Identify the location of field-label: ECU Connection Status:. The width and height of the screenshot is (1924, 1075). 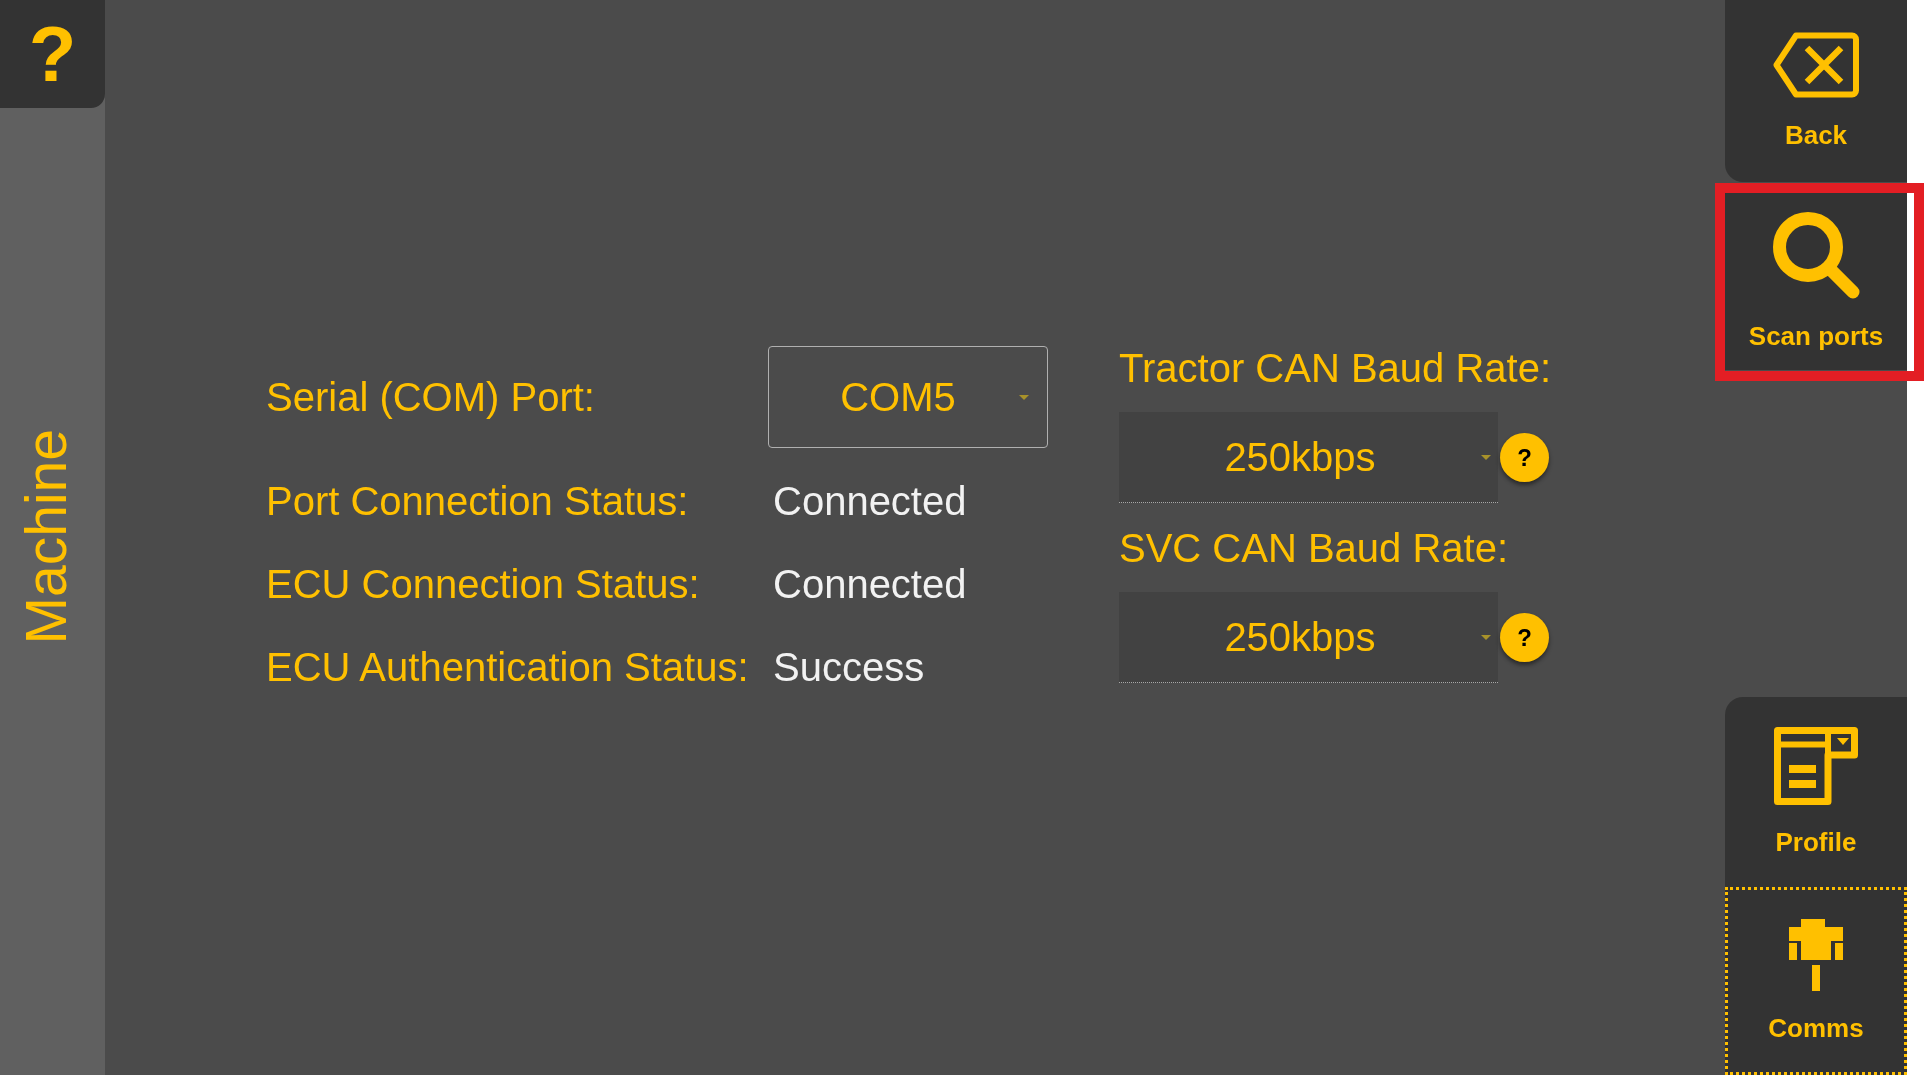
(483, 584).